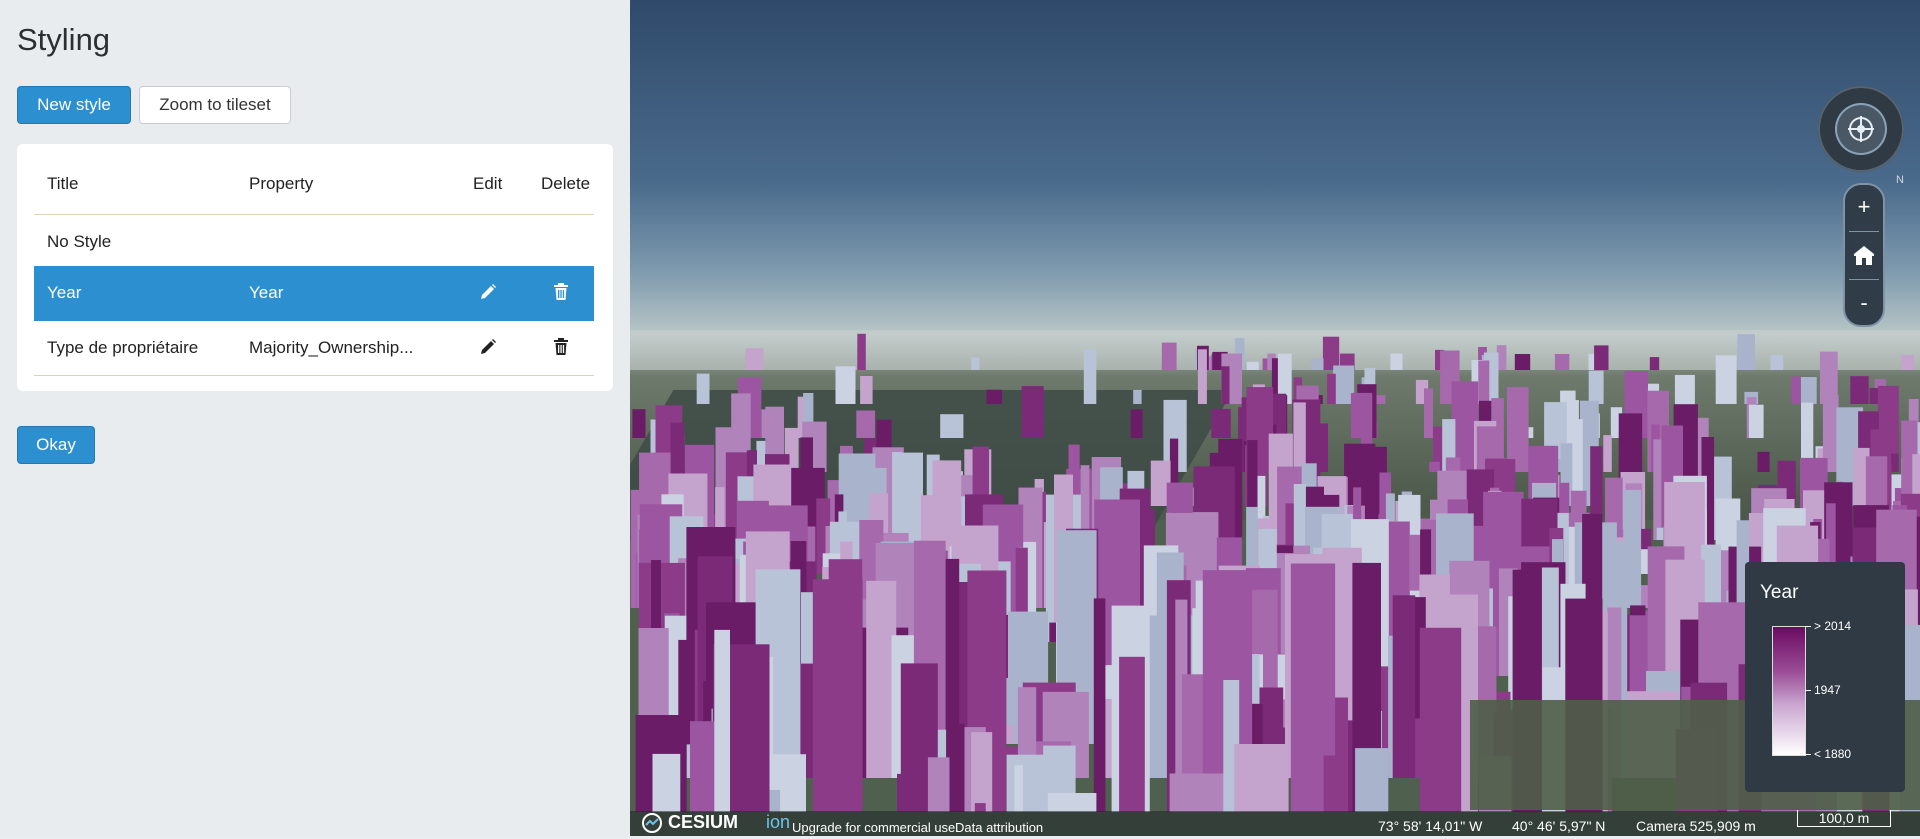 The height and width of the screenshot is (839, 1920). What do you see at coordinates (123, 347) in the screenshot?
I see `row-title: Type de propriétaire` at bounding box center [123, 347].